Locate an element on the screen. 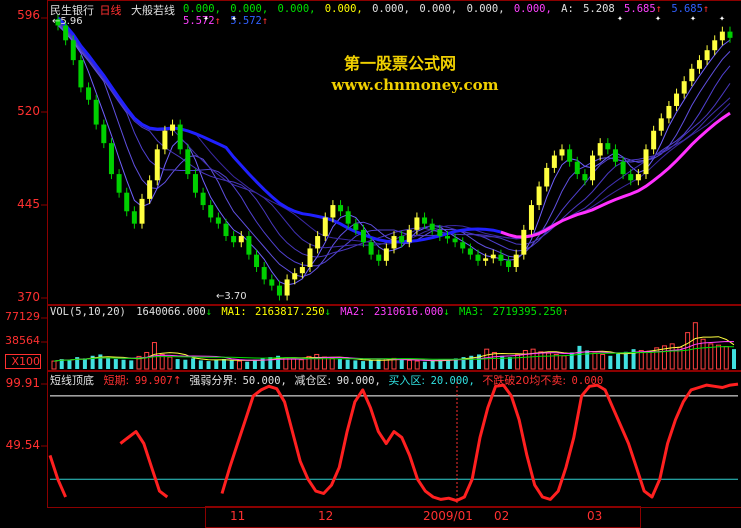 The height and width of the screenshot is (528, 741). low-marker: ←3.70 is located at coordinates (231, 296).